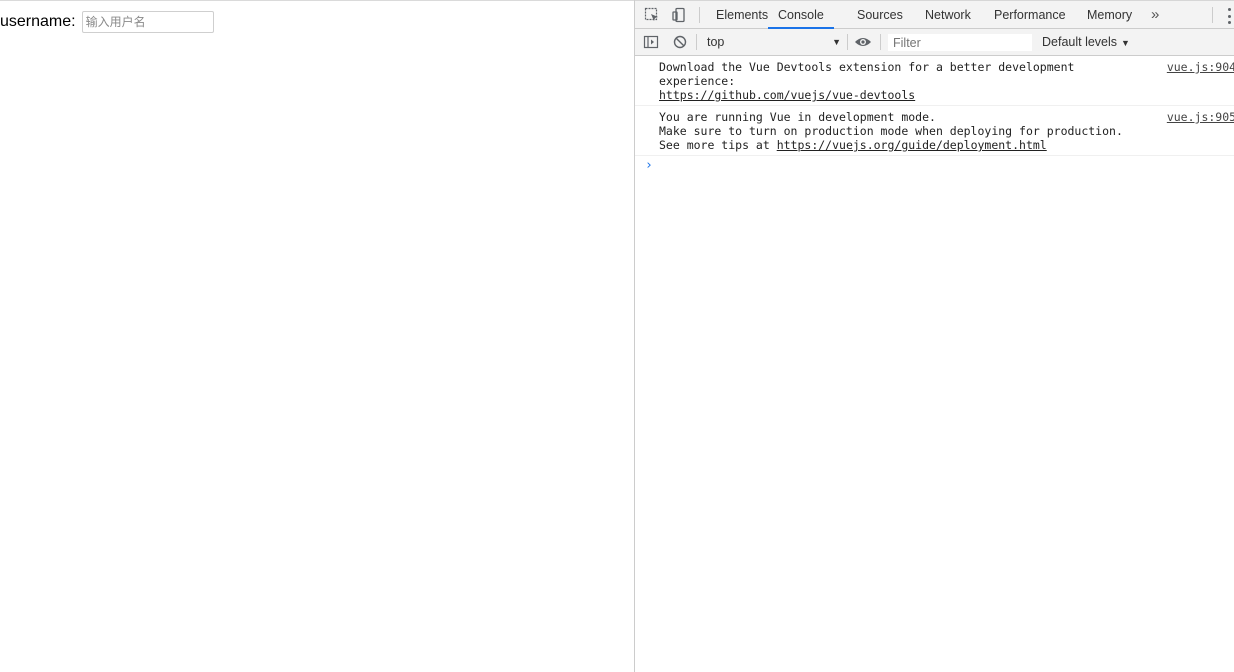 This screenshot has width=1234, height=672. What do you see at coordinates (960, 42) in the screenshot?
I see `filter-input` at bounding box center [960, 42].